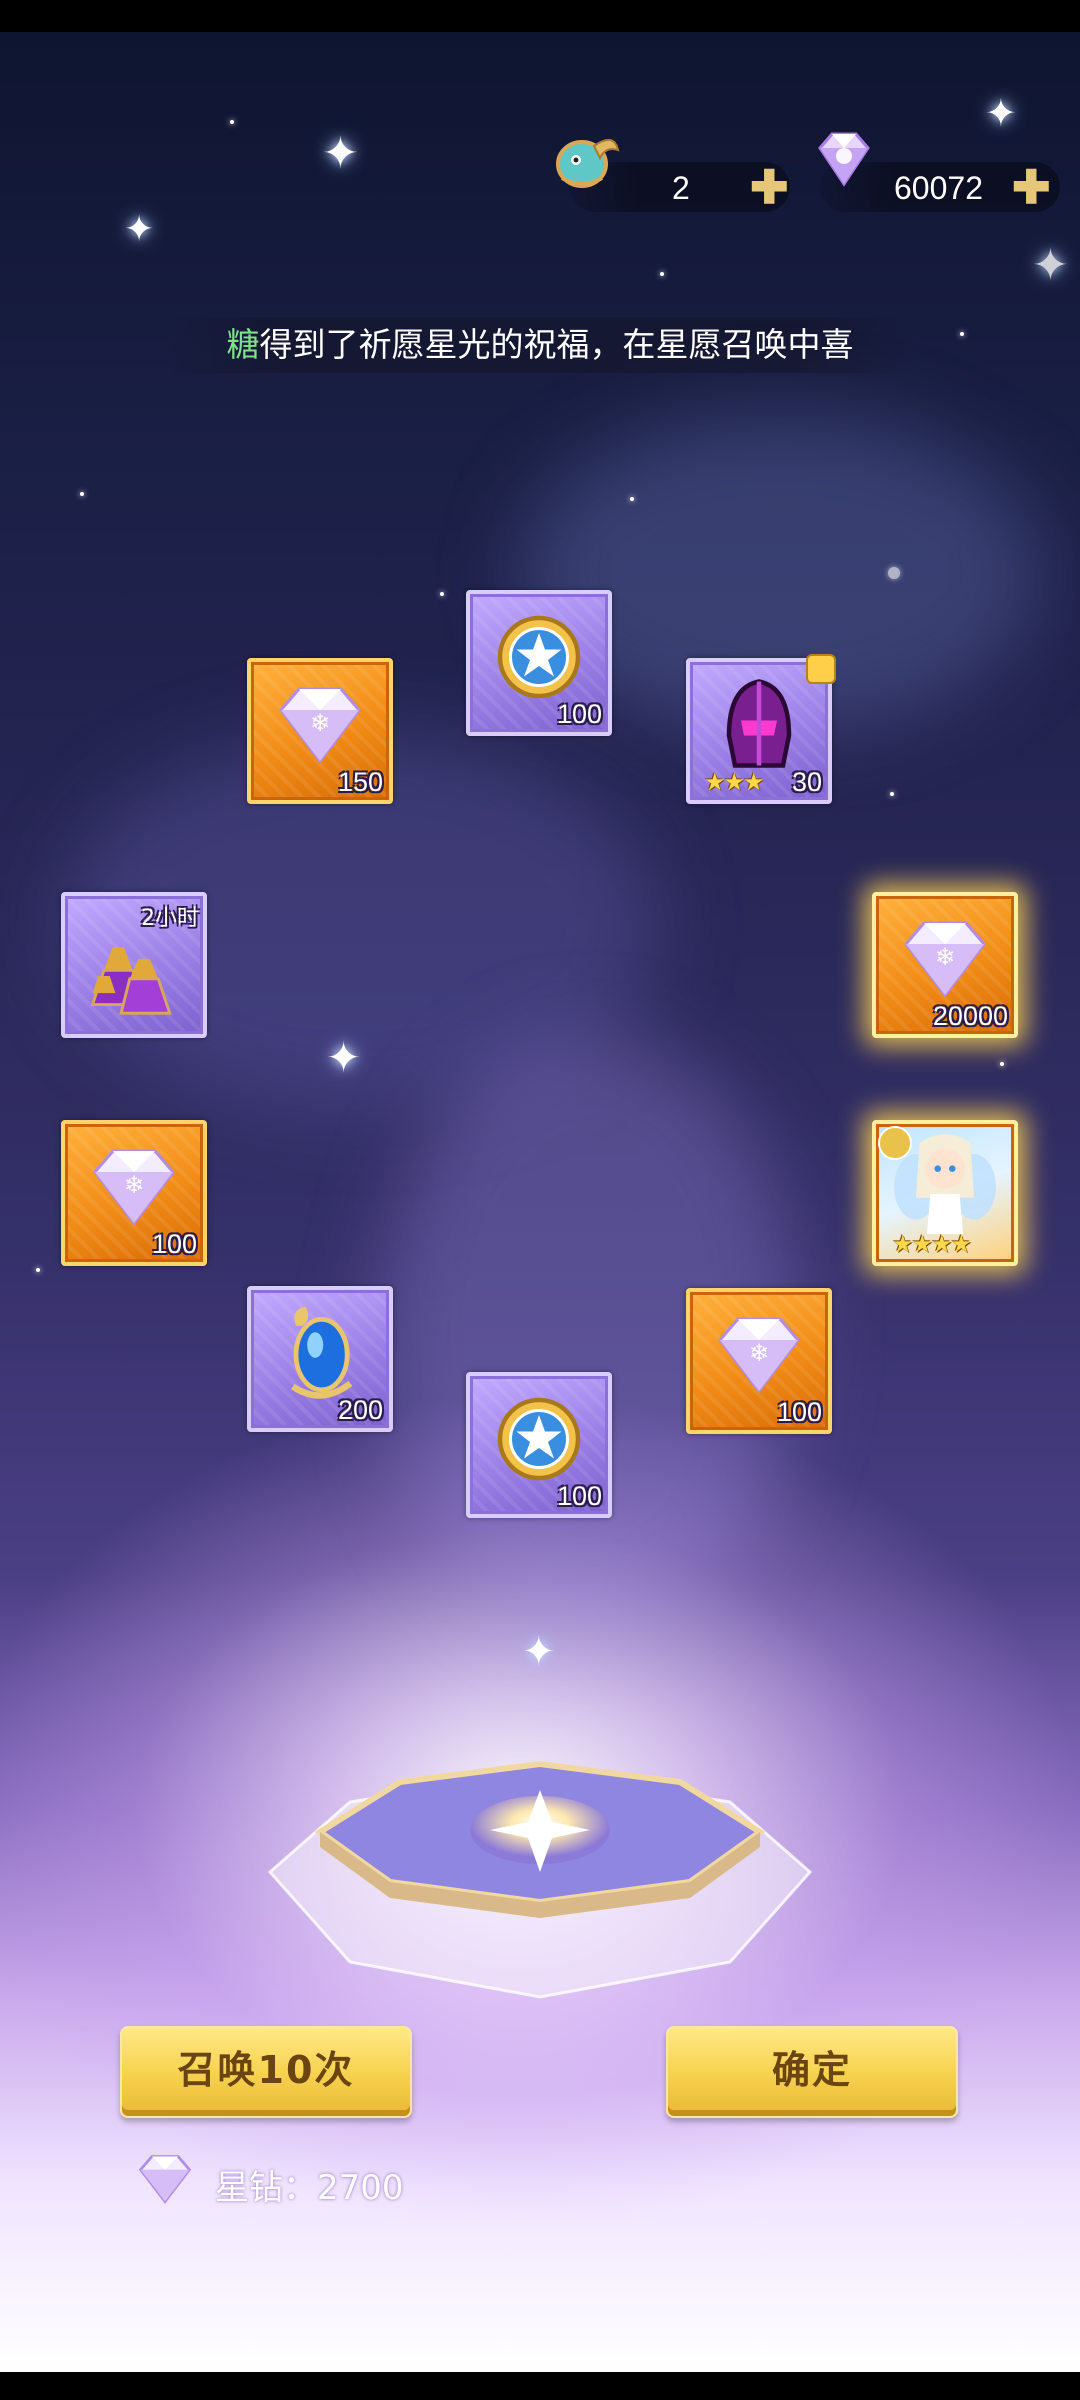  I want to click on add-pet-currency-button: ✚, so click(769, 187).